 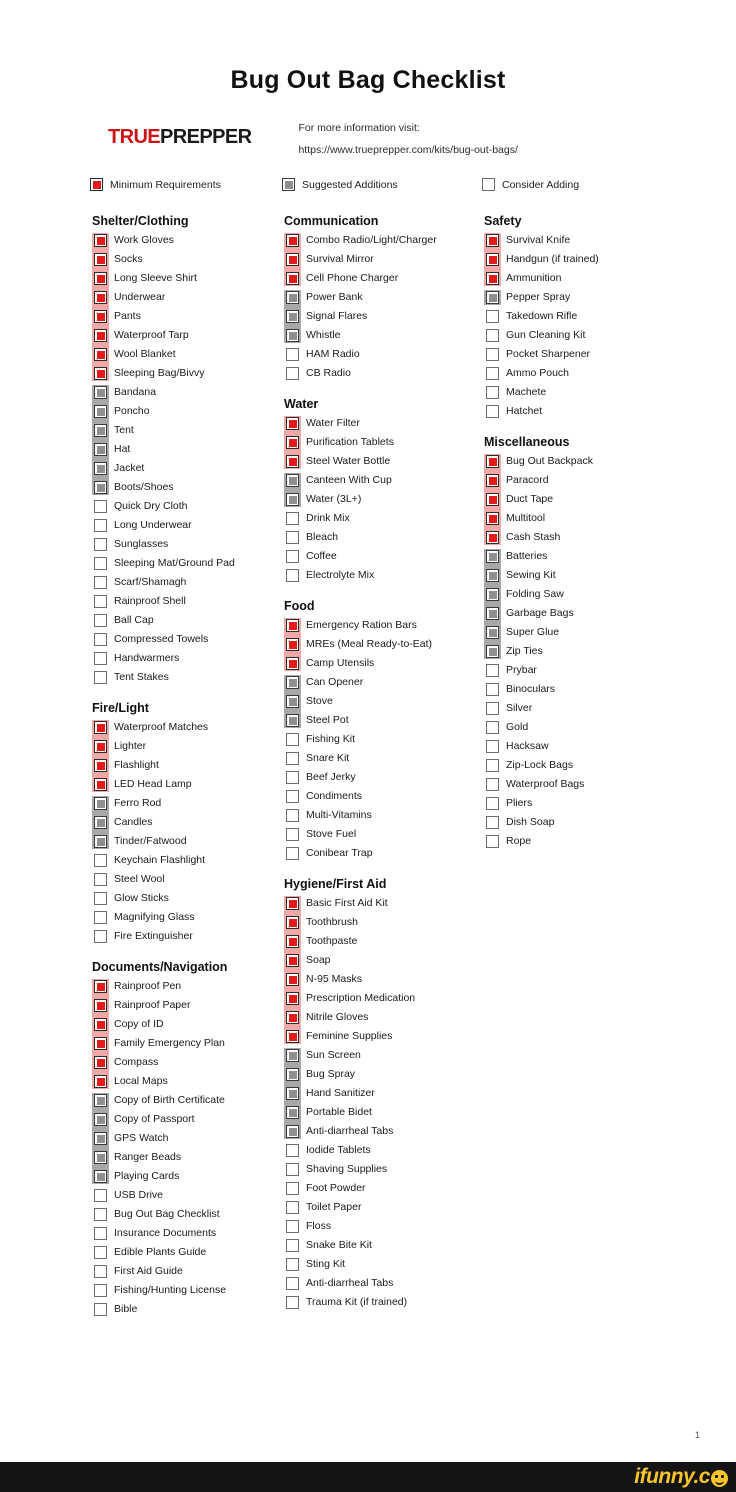 I want to click on checklist-item: Nitrile Gloves, so click(x=384, y=1017).